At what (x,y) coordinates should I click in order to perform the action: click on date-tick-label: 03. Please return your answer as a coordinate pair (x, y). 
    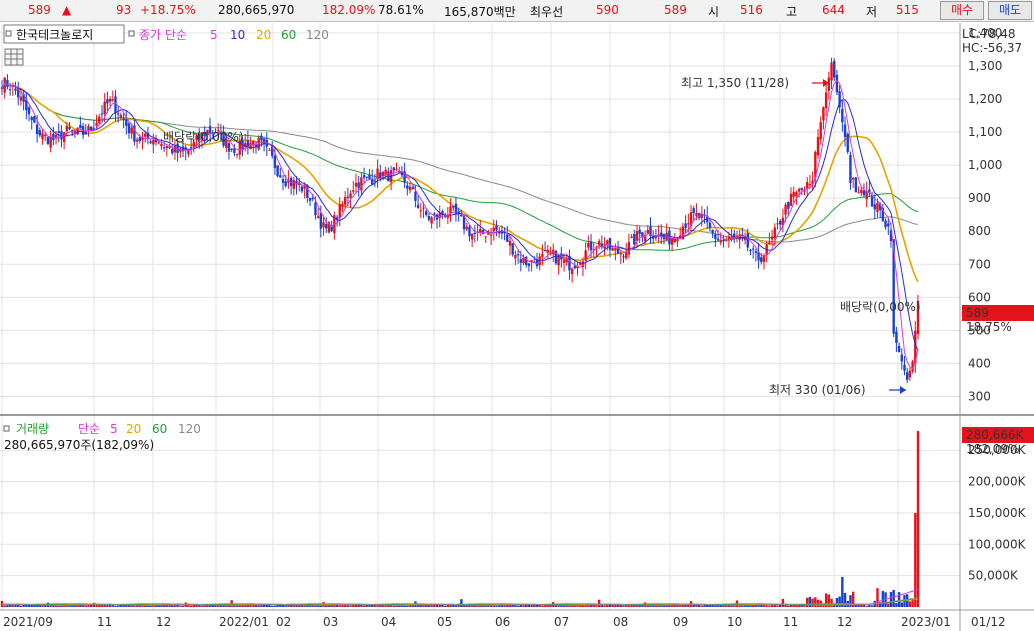
    Looking at the image, I should click on (330, 622).